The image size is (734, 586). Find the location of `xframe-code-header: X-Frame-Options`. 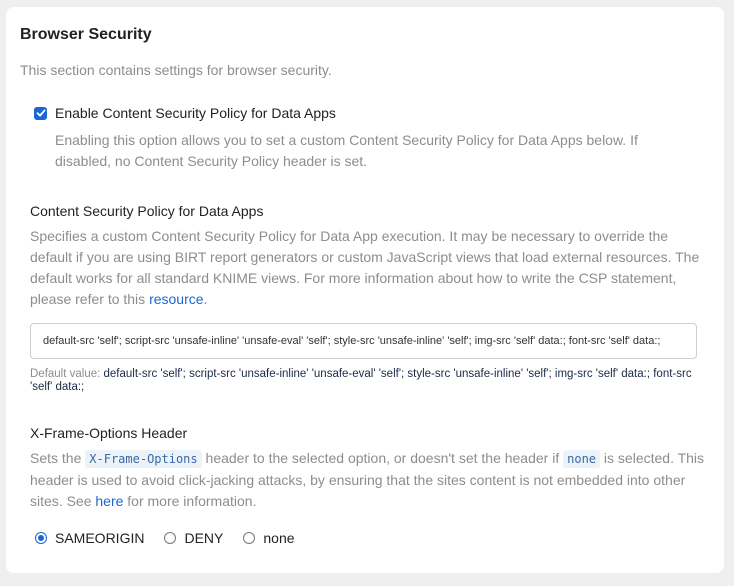

xframe-code-header: X-Frame-Options is located at coordinates (143, 459).